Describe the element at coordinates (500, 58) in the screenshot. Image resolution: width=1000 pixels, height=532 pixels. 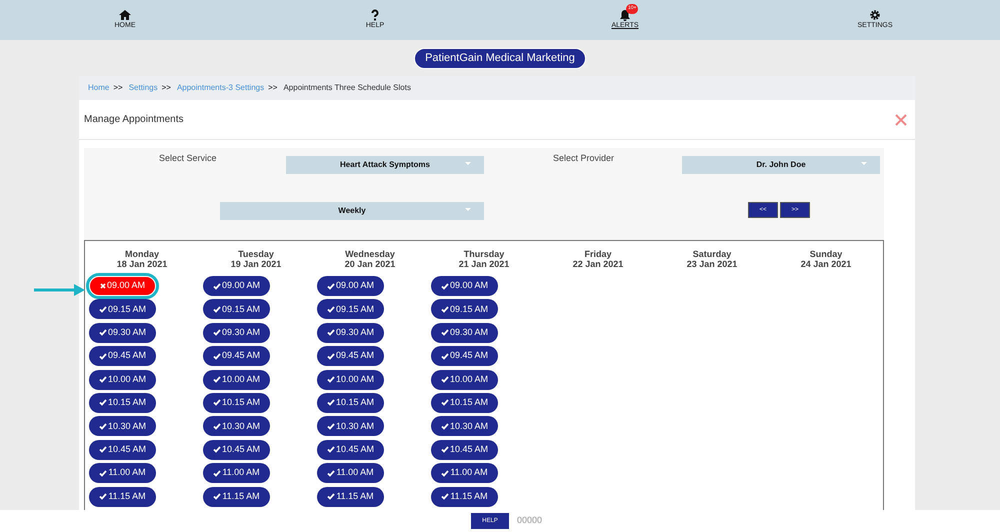
I see `brand-badge: PatientGain Medical Marketing` at that location.